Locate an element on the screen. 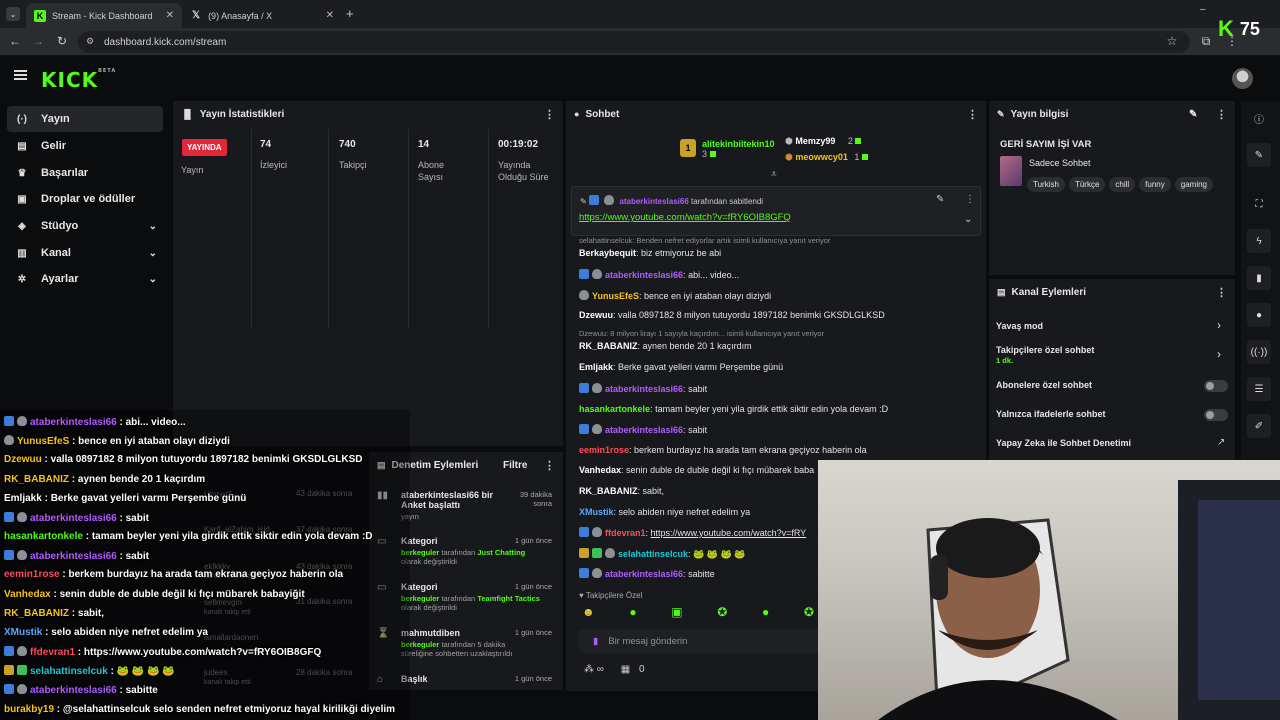 The height and width of the screenshot is (720, 1280). chat-username: eemin1rose is located at coordinates (604, 450).